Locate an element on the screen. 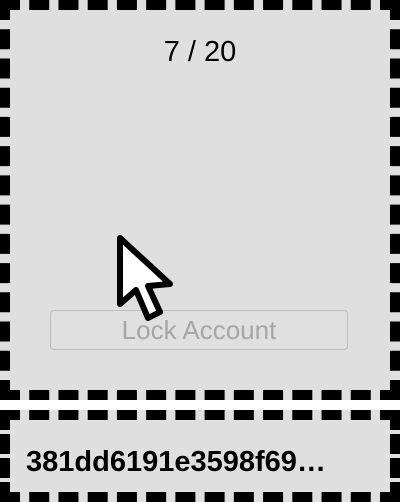 The width and height of the screenshot is (400, 502). lock-account-button: Lock Account is located at coordinates (199, 330).